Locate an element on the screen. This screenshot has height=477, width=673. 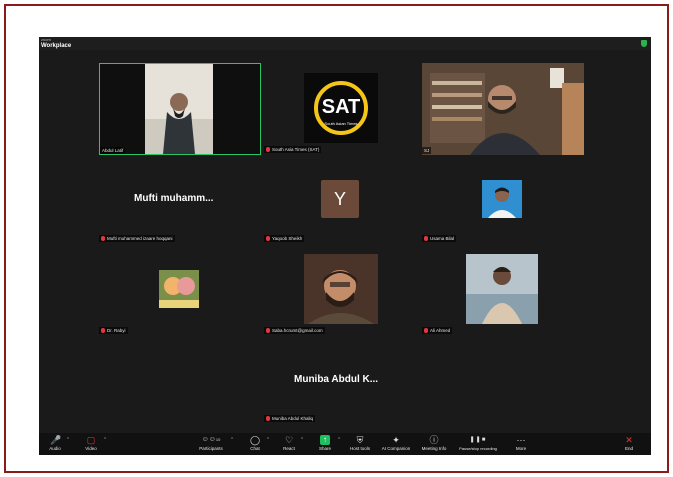
avatar: Y is located at coordinates (340, 199).